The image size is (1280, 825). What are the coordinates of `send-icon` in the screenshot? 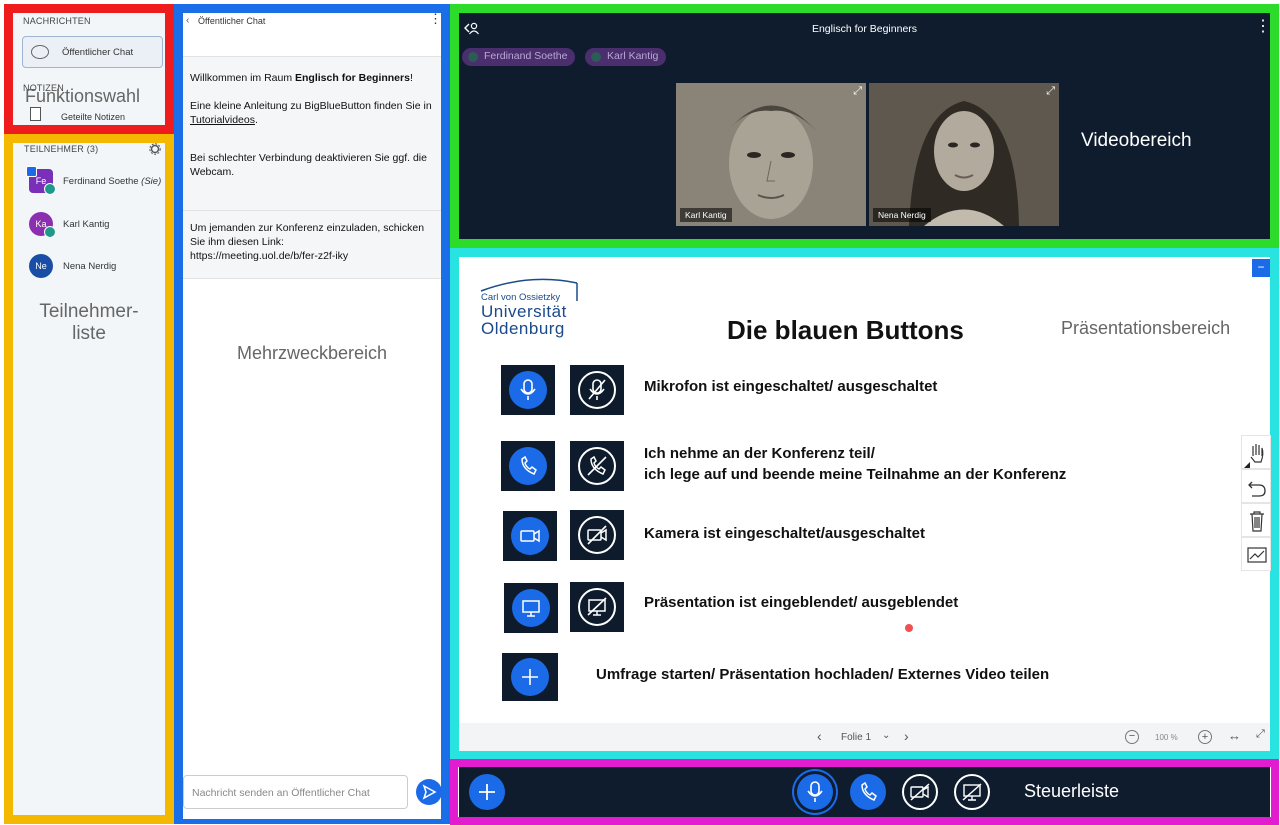 It's located at (429, 792).